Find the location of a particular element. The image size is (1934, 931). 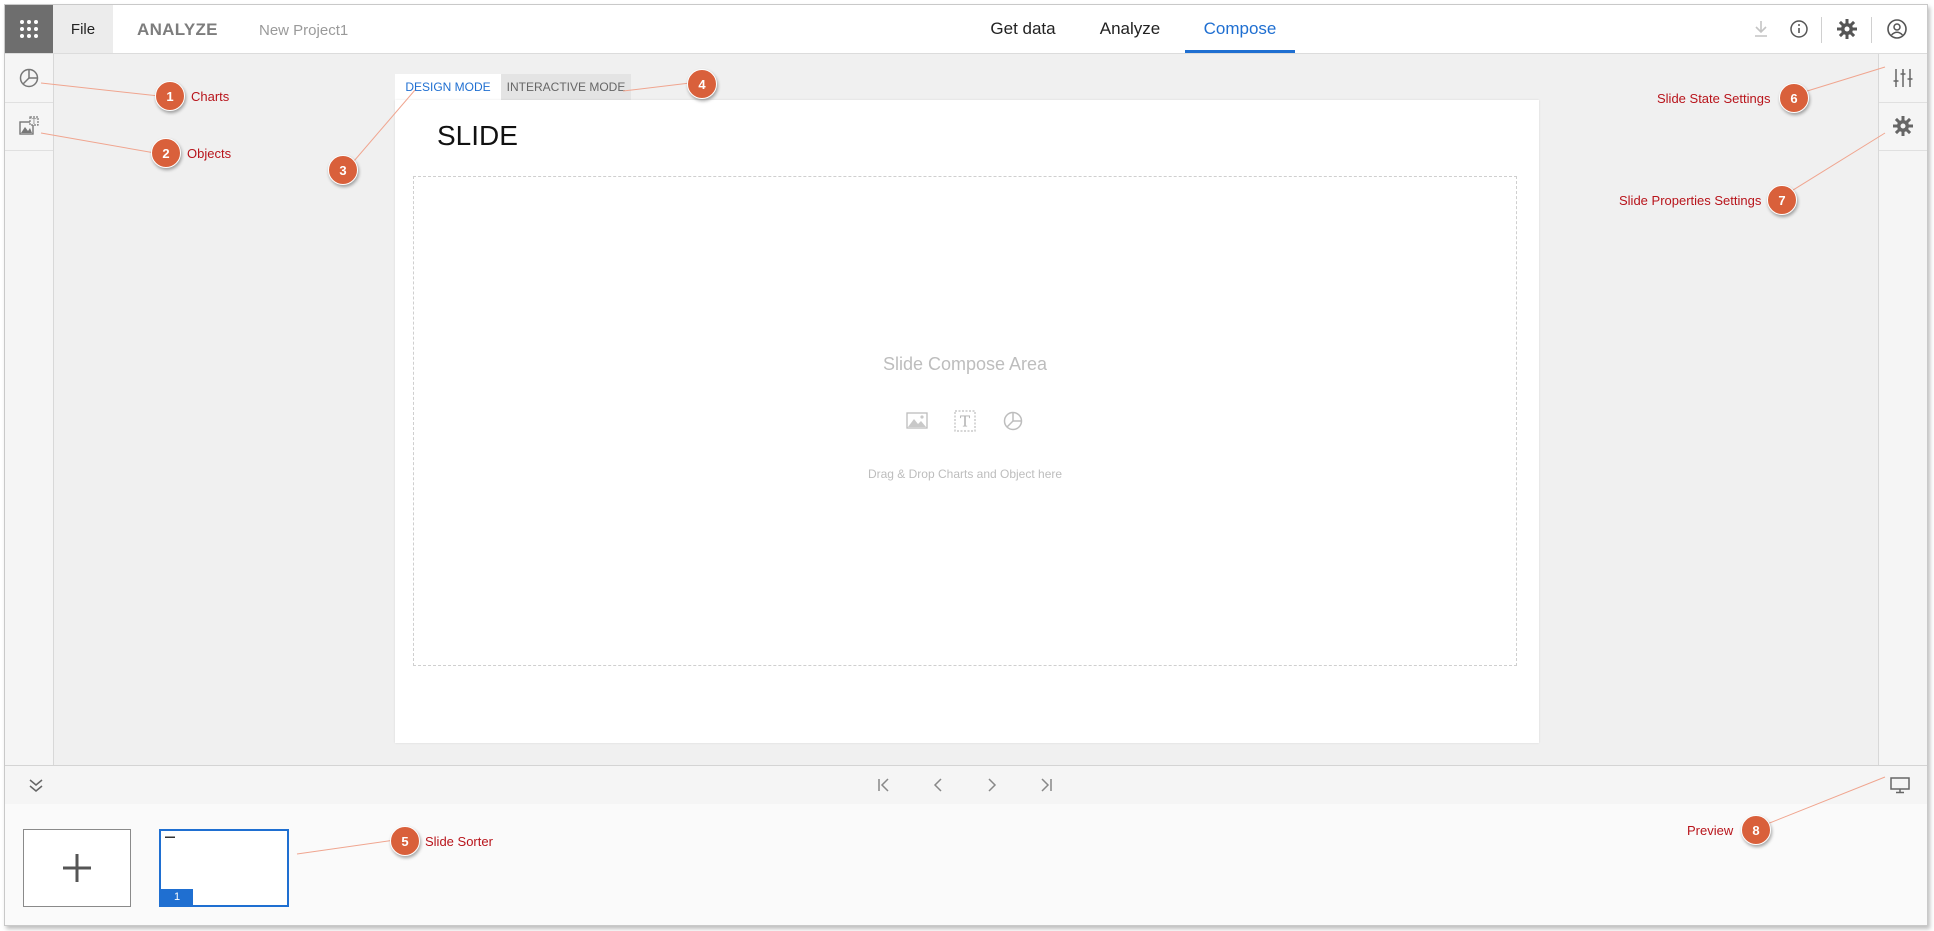

preview-button is located at coordinates (1900, 785).